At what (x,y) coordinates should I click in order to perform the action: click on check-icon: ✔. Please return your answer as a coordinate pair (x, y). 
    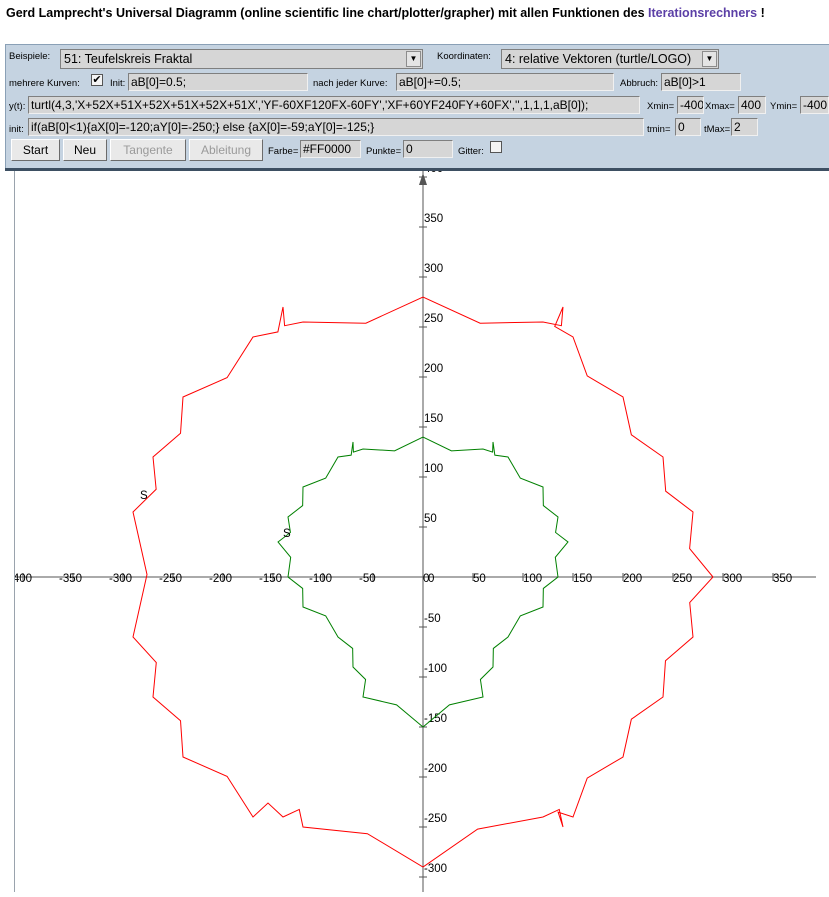
    Looking at the image, I should click on (97, 80).